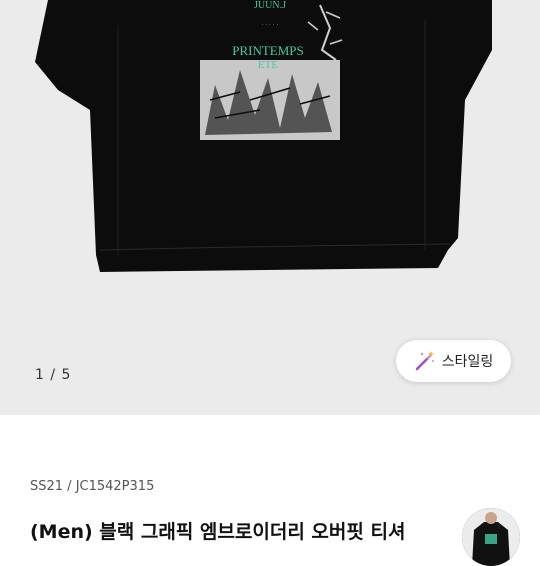 This screenshot has width=540, height=566. I want to click on style-thumbnail, so click(491, 537).